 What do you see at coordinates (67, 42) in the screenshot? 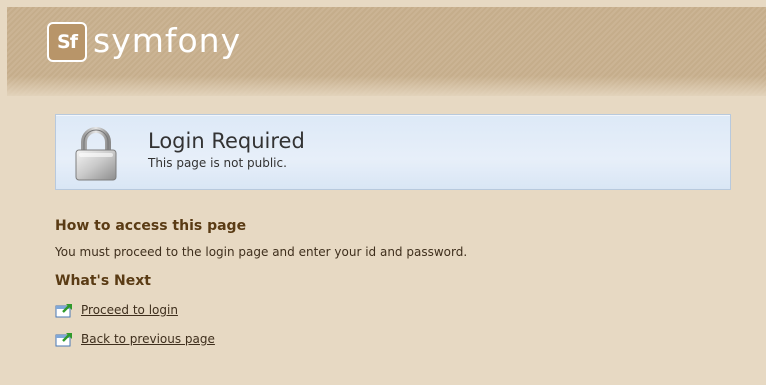
I see `logo-mark: Sf` at bounding box center [67, 42].